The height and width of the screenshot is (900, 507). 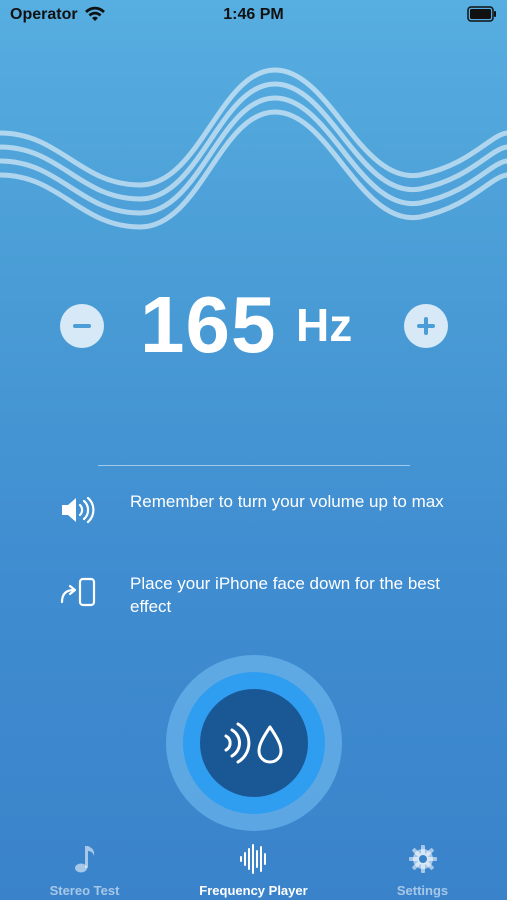 I want to click on tip-volume: Remember to turn your volume up to max, so click(x=258, y=515).